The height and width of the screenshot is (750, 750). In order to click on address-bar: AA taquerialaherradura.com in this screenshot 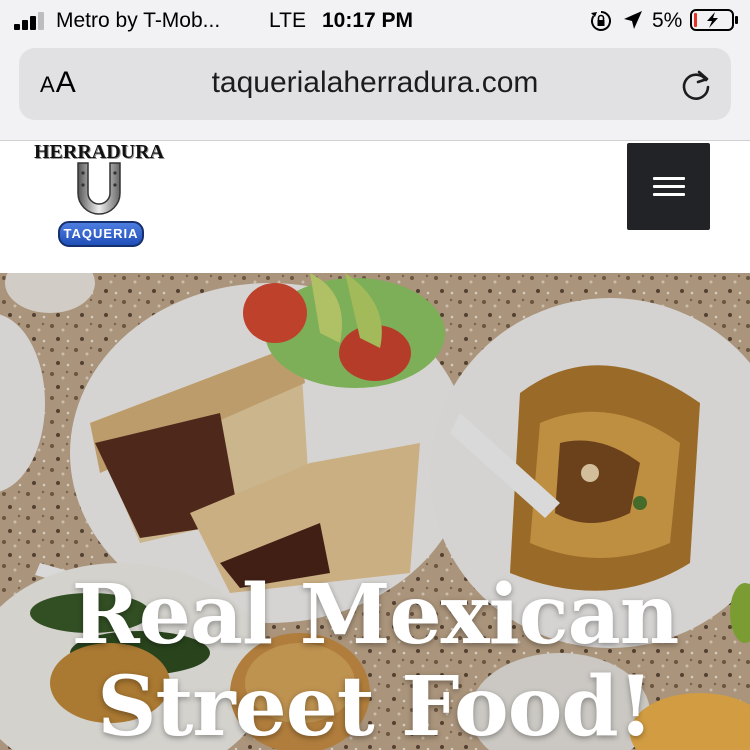, I will do `click(375, 84)`.